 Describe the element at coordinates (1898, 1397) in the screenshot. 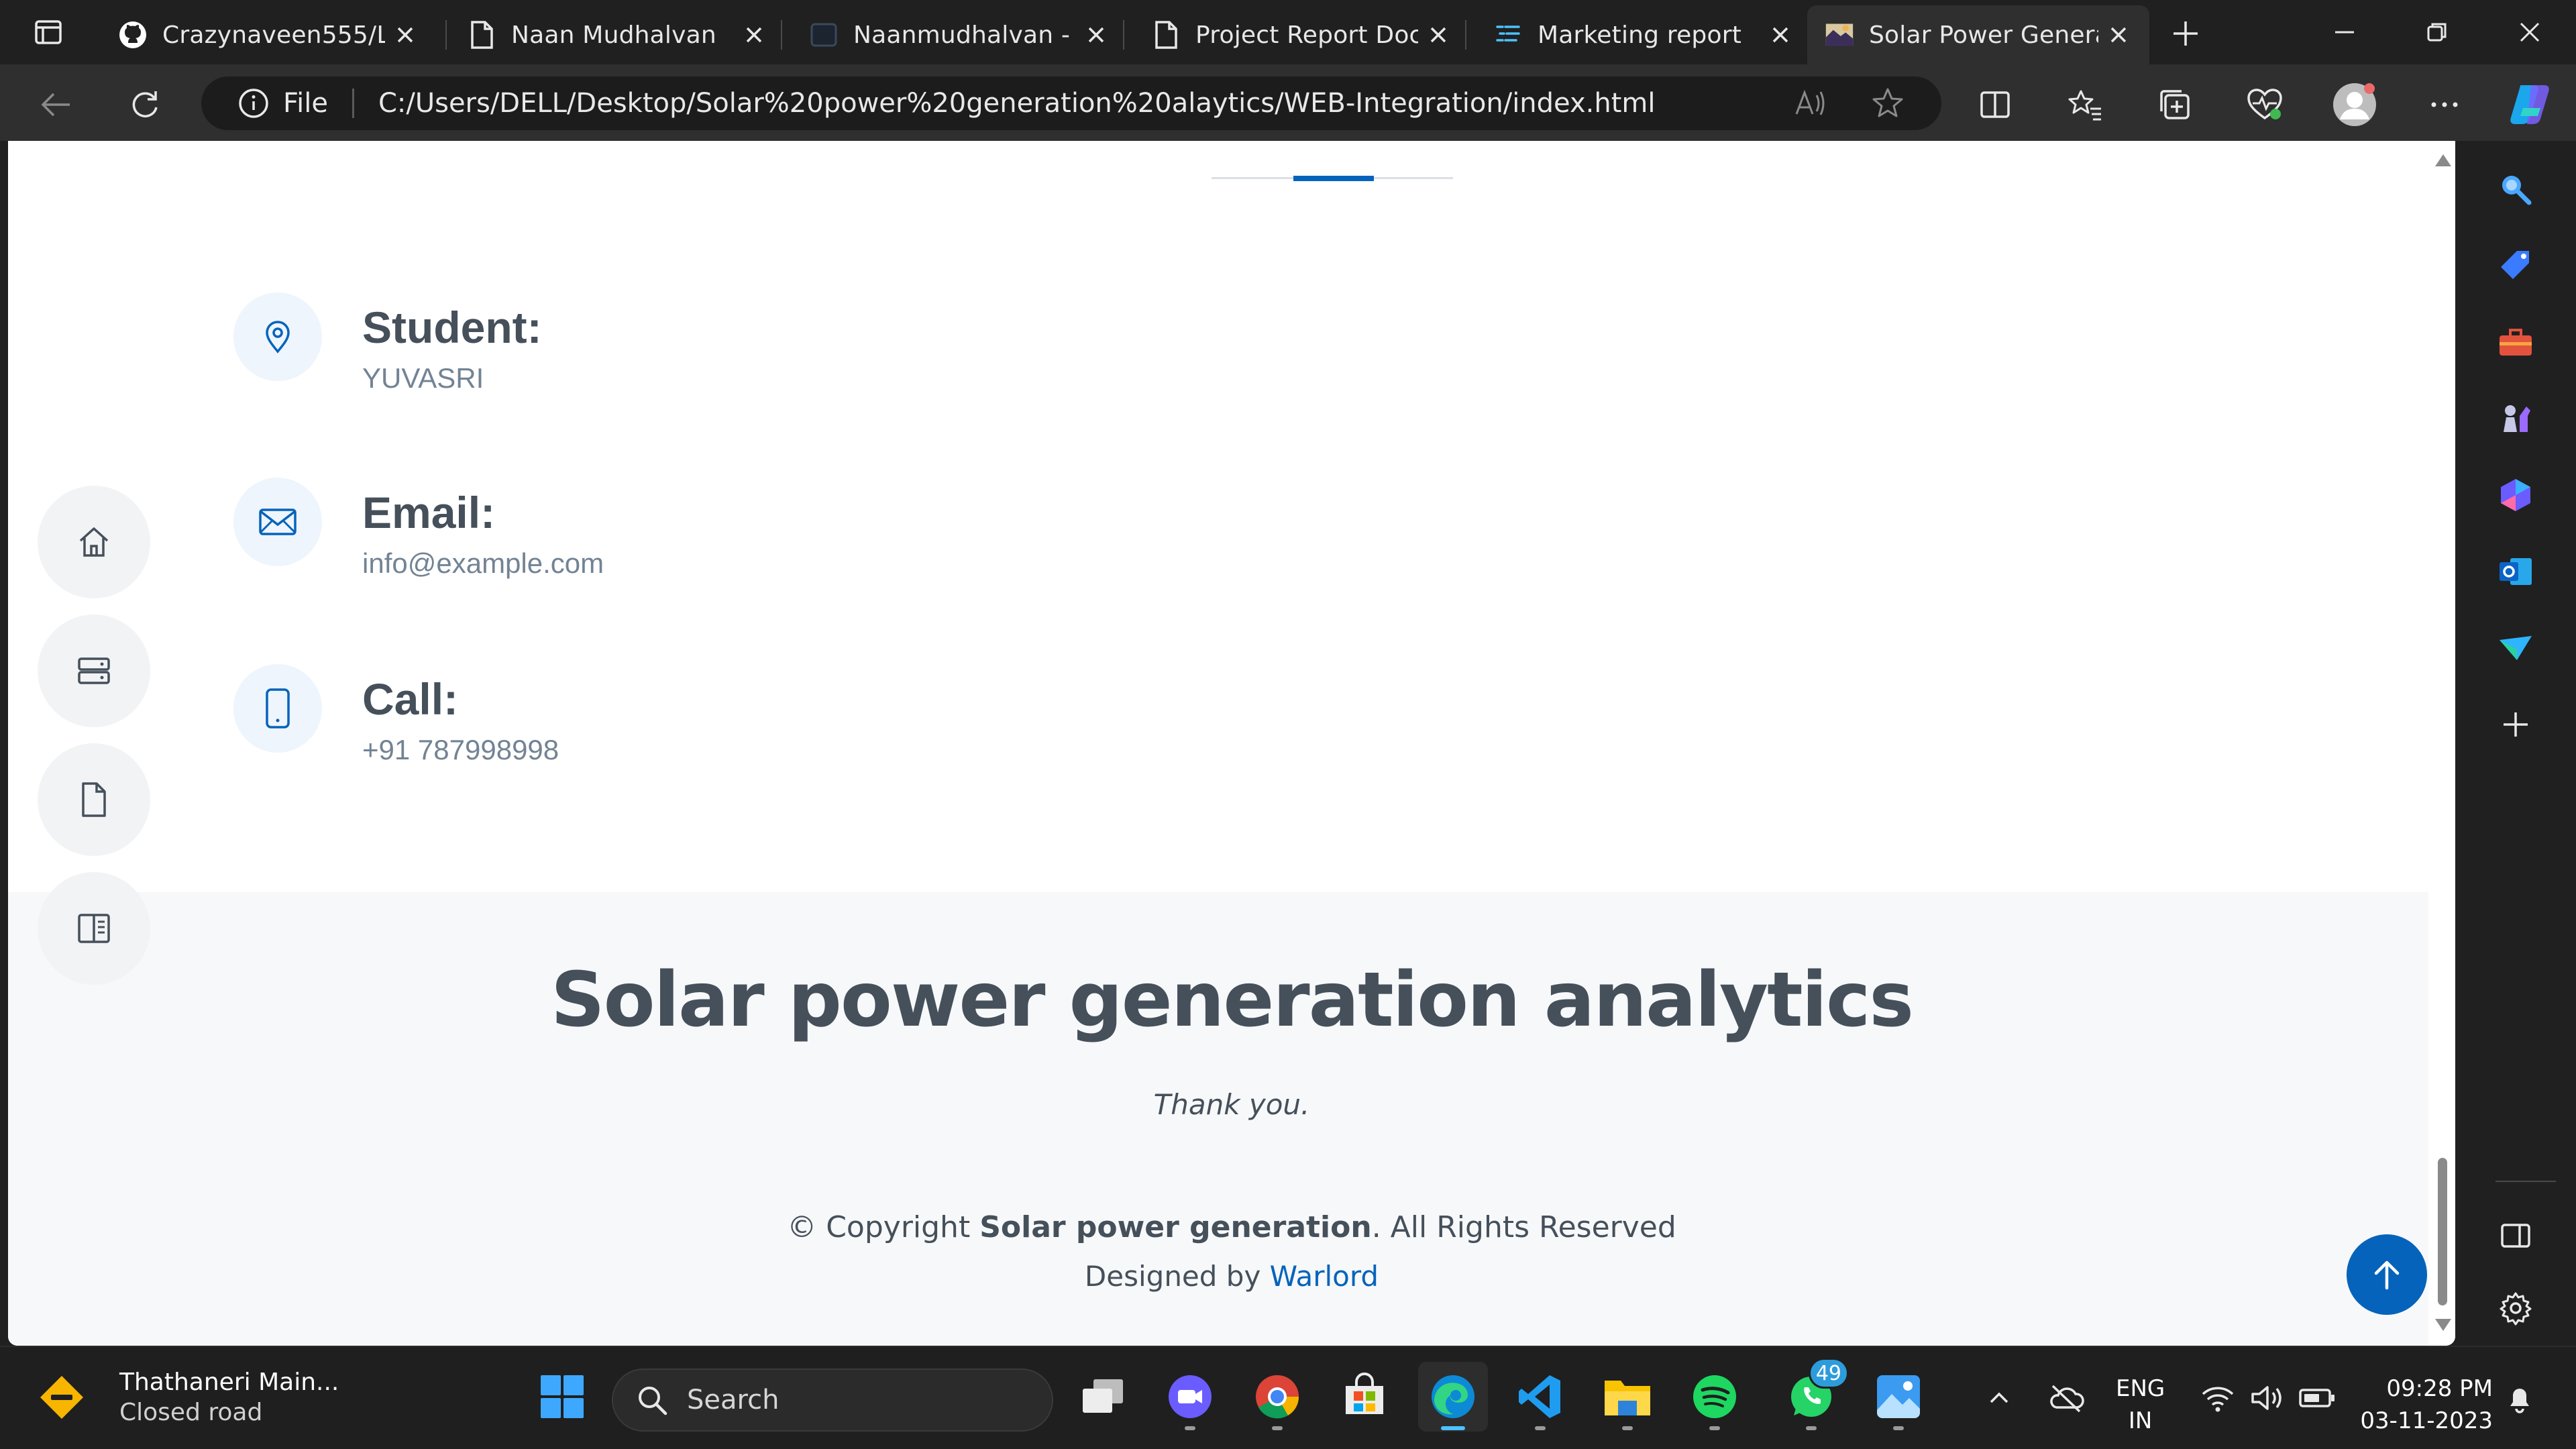

I see `photos-app-button` at that location.